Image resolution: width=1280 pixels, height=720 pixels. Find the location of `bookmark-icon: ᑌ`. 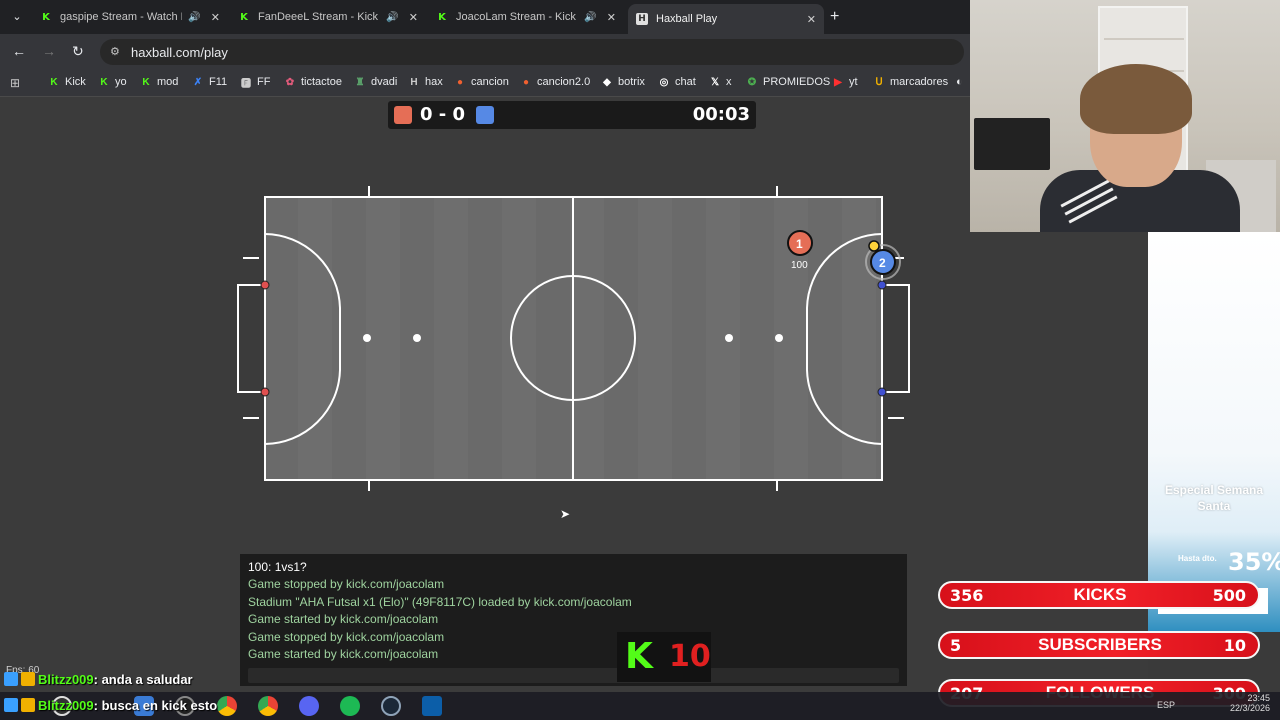

bookmark-icon: ᑌ is located at coordinates (879, 82).